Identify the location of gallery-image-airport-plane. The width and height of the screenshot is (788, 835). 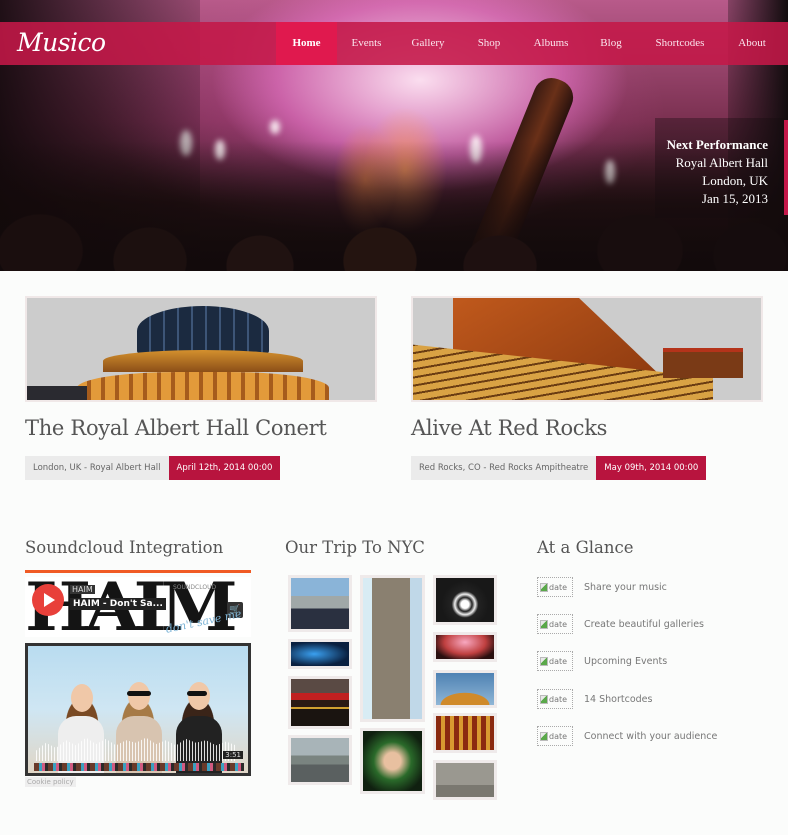
(320, 760).